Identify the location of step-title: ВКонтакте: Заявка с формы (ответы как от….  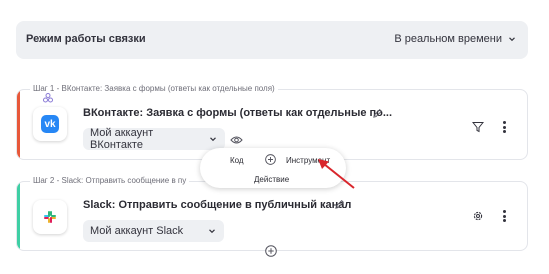
(238, 113).